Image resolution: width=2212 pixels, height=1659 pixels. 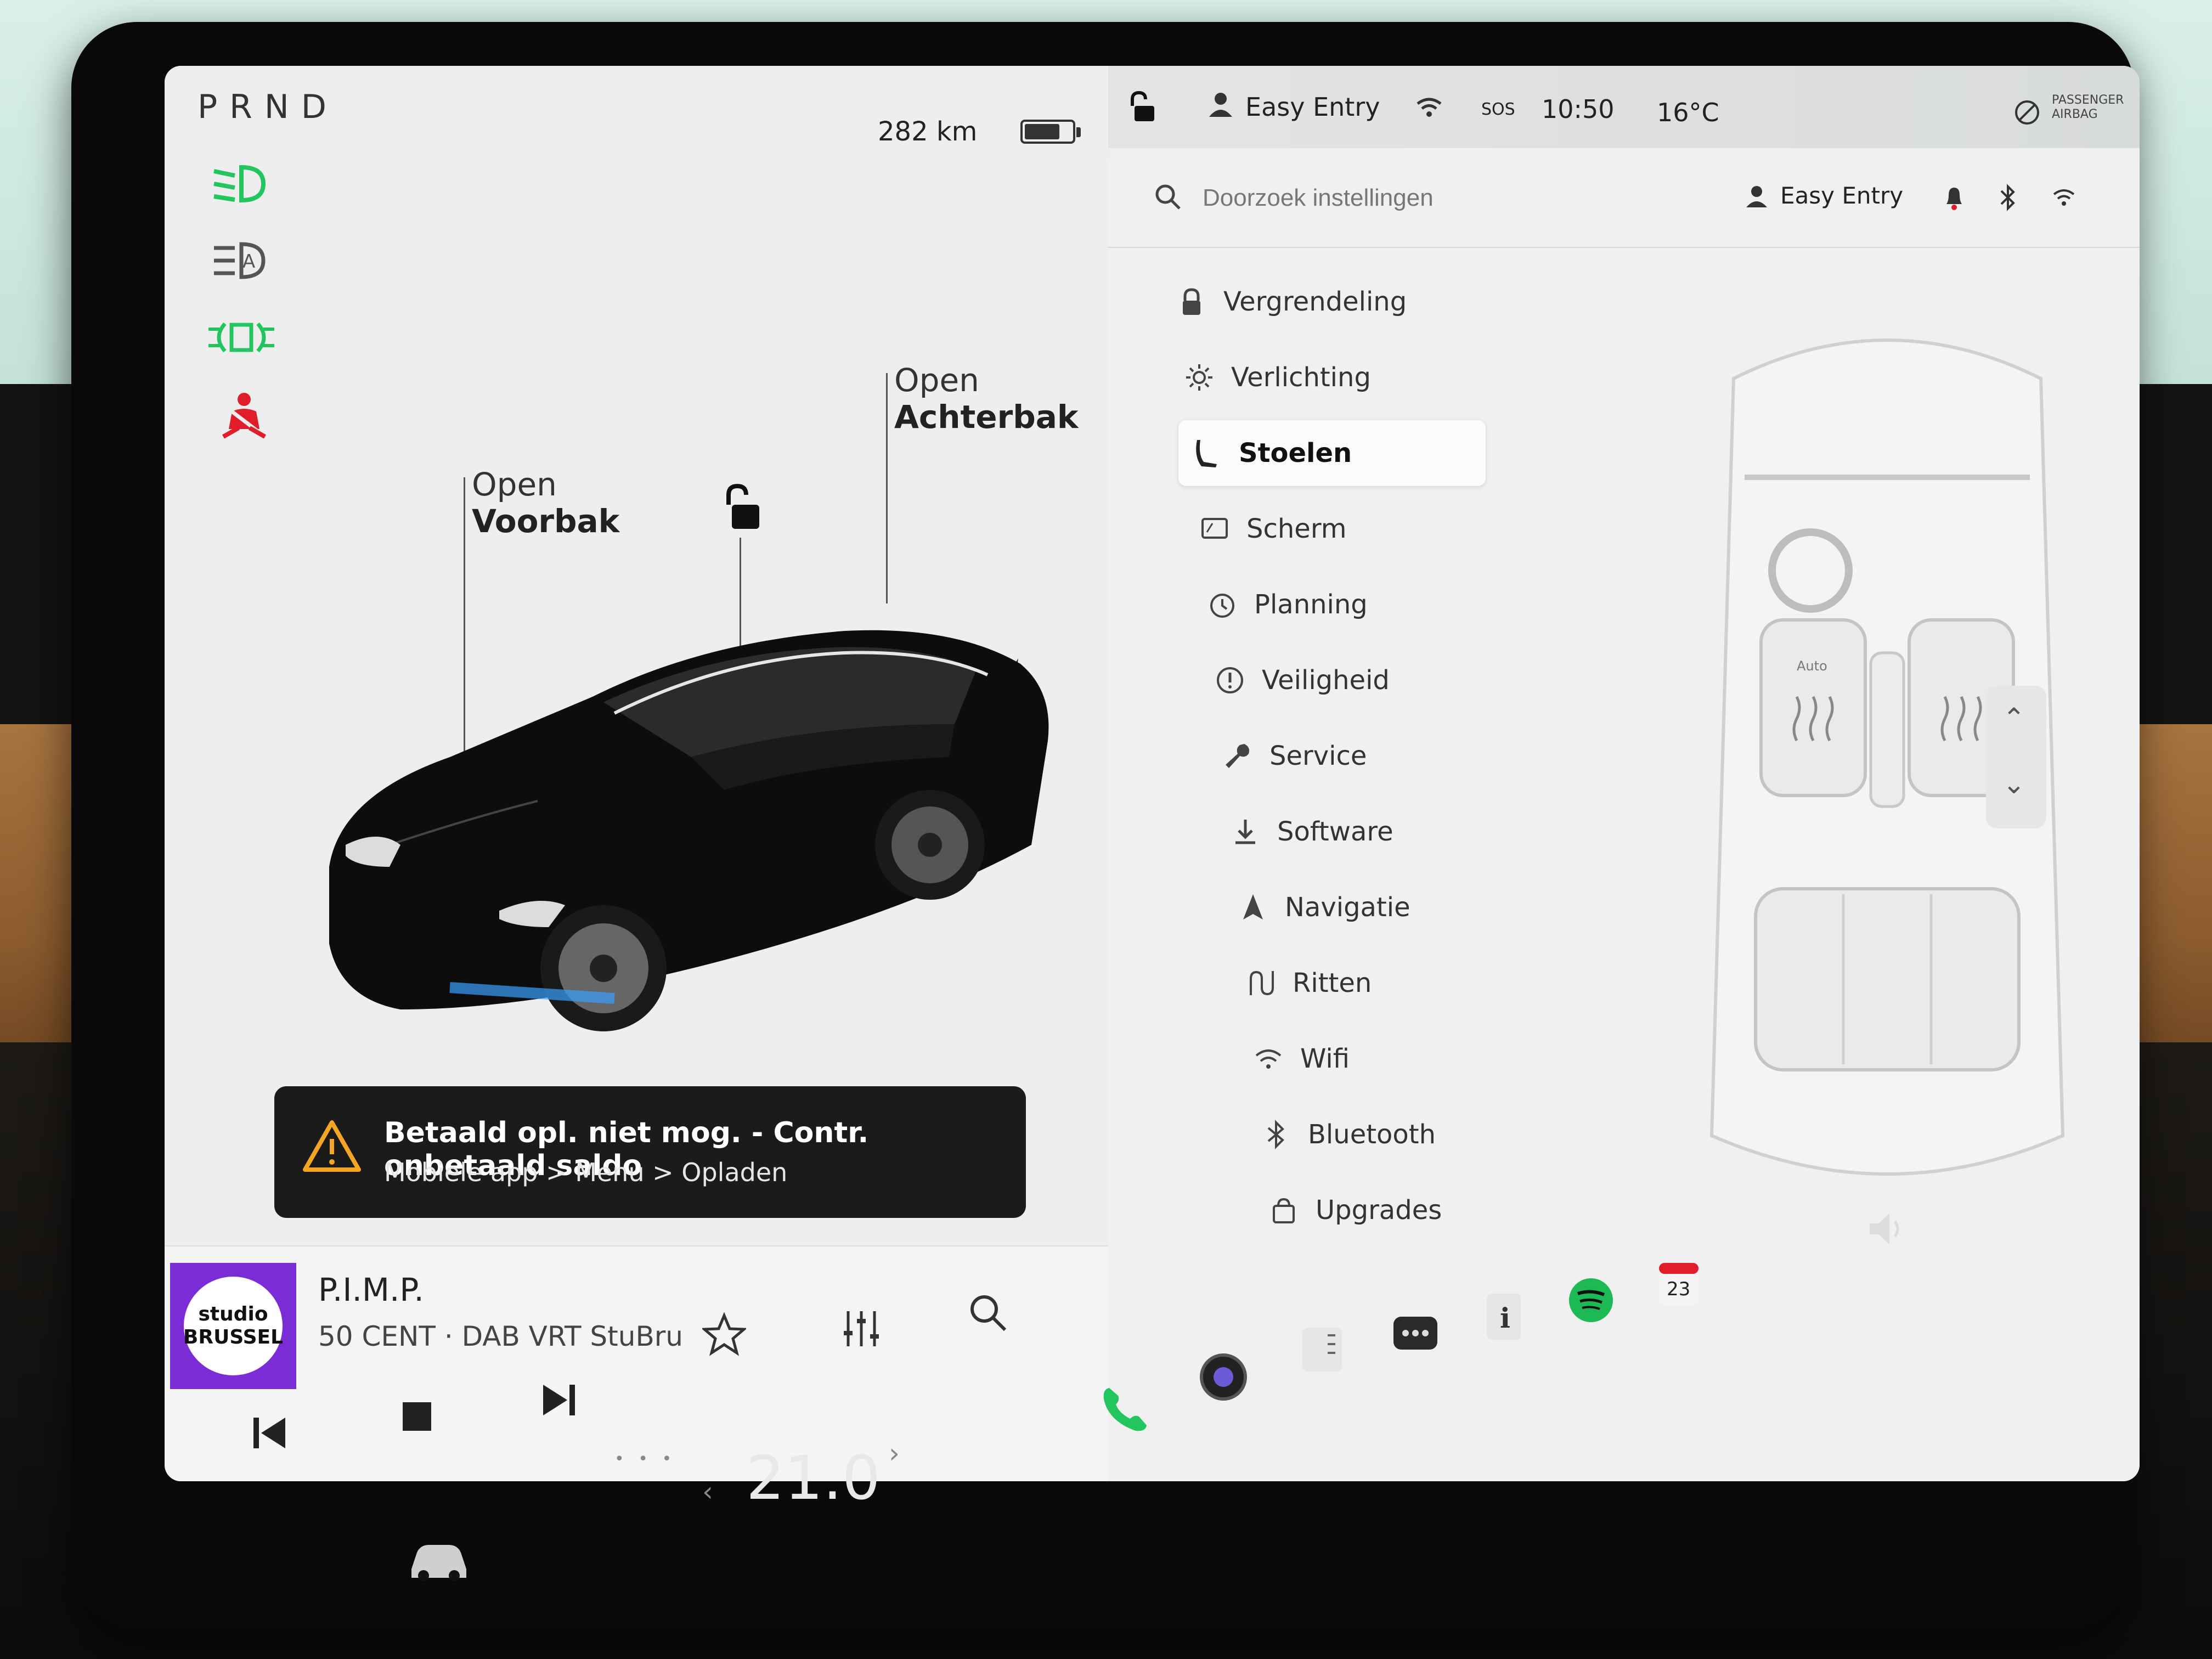 I want to click on vehicle-illustration, so click(x=685, y=806).